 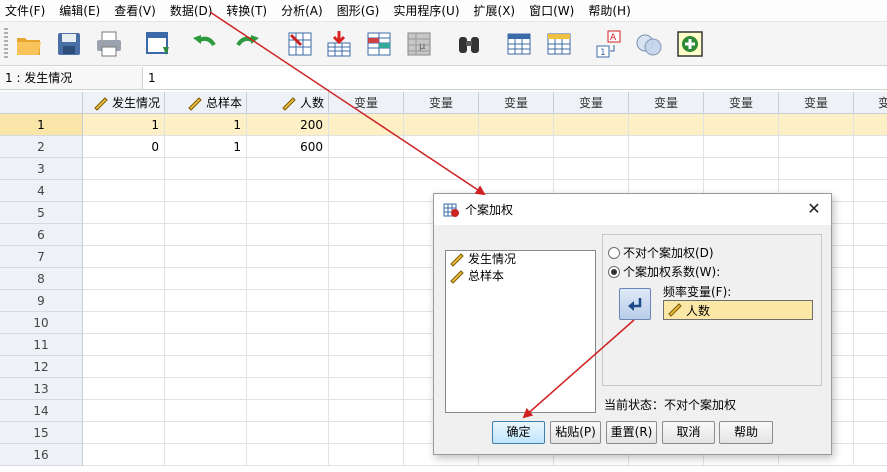 I want to click on print-icon, so click(x=109, y=44).